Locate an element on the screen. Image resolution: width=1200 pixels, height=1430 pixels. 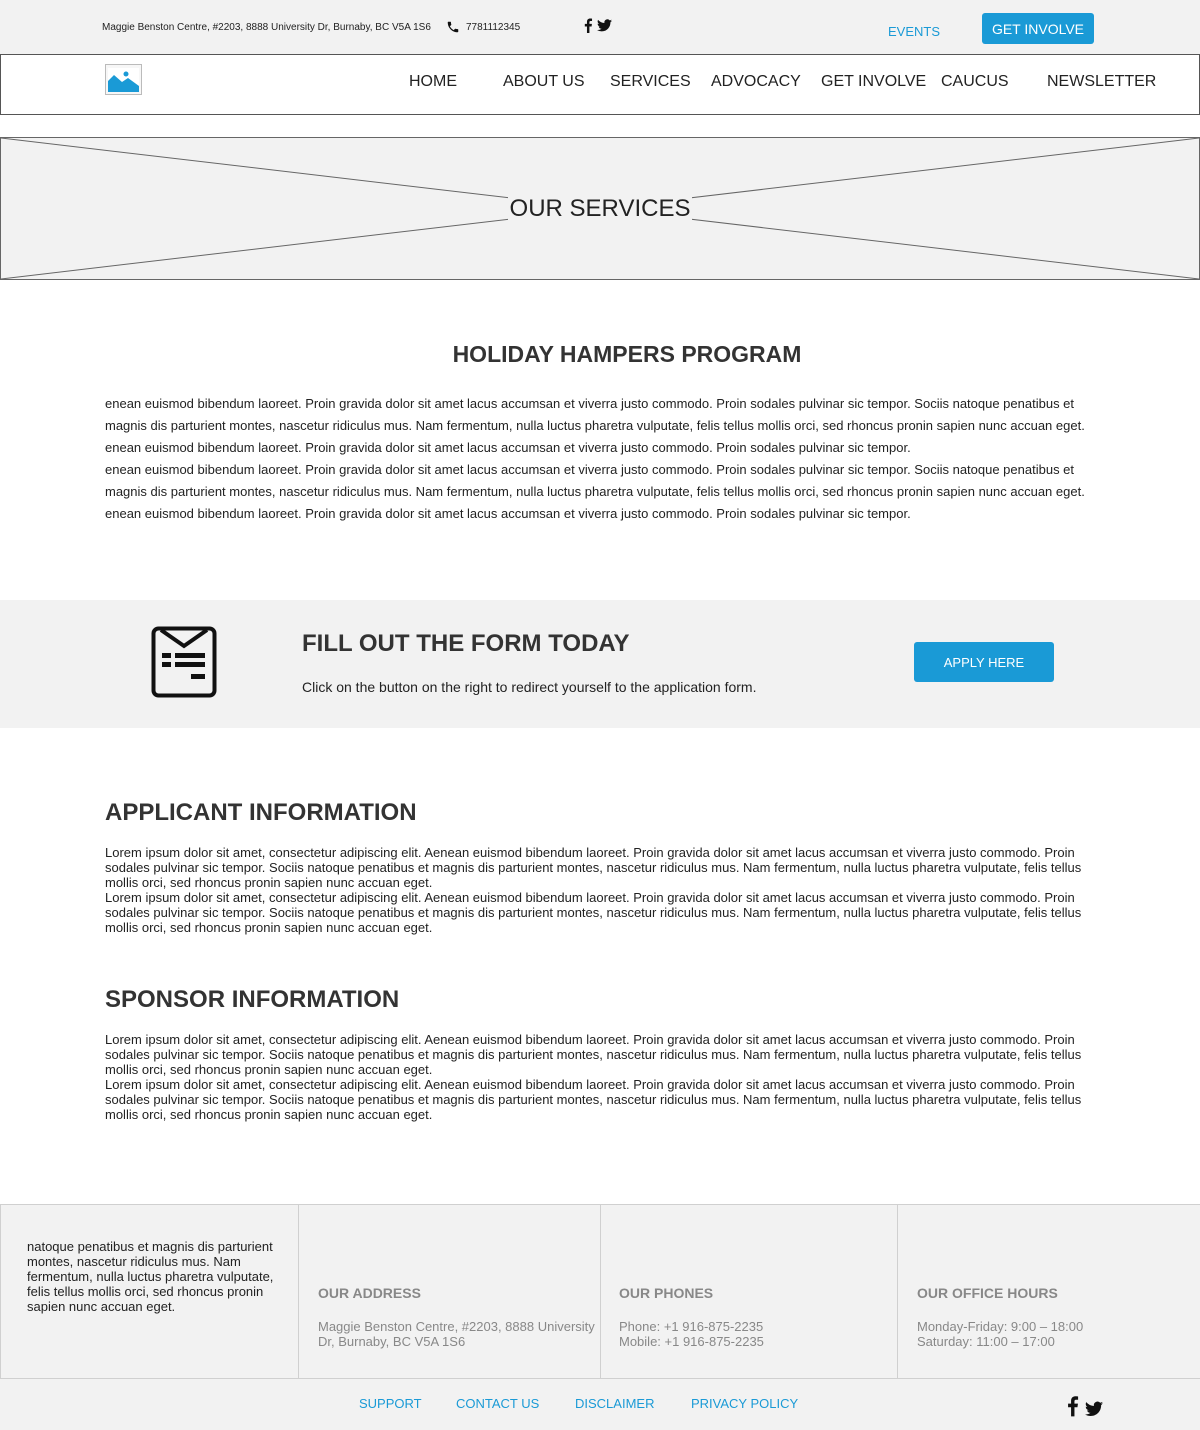
nav-get-involve: GET INVOLVE is located at coordinates (873, 82).